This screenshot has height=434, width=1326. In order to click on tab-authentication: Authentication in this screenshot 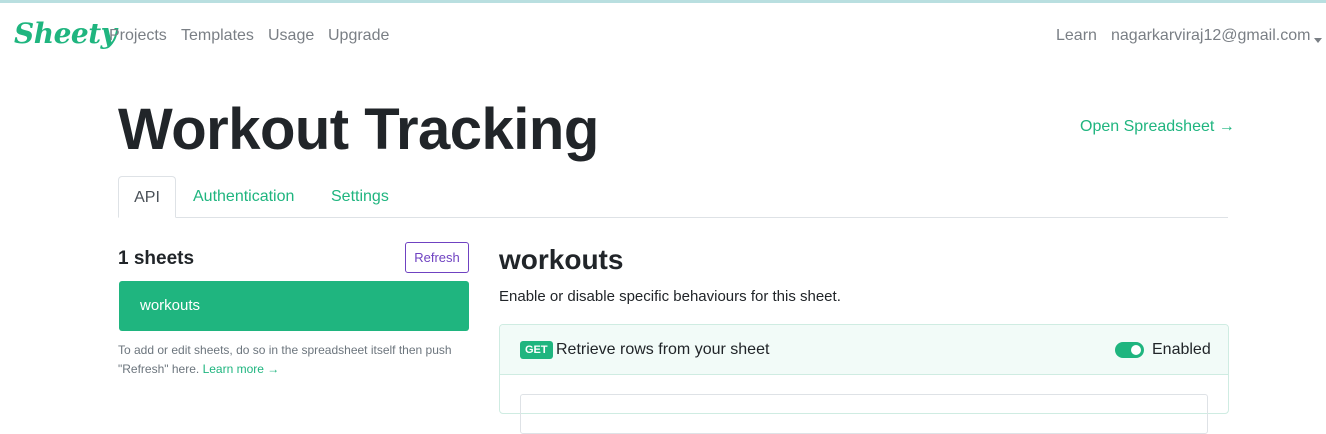, I will do `click(243, 197)`.